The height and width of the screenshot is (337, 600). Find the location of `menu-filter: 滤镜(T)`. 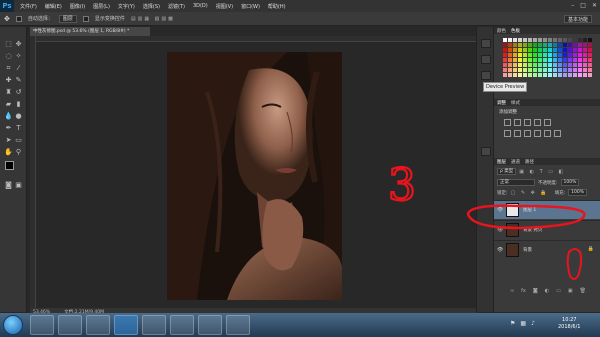

menu-filter: 滤镜(T) is located at coordinates (176, 6).